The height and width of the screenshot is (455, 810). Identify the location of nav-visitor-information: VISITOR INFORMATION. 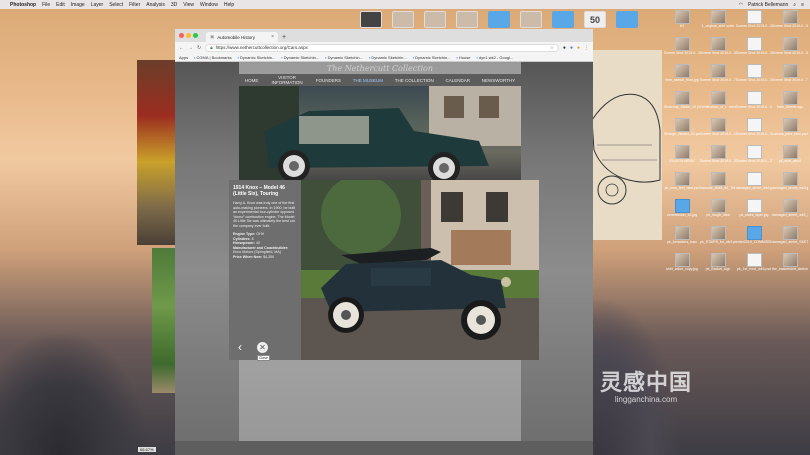
(287, 80).